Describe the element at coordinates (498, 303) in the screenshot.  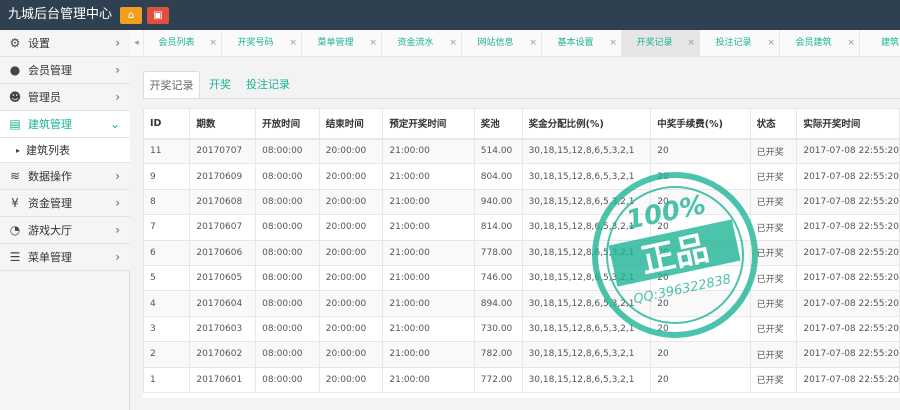
I see `cell-prize-pool: 894.00` at that location.